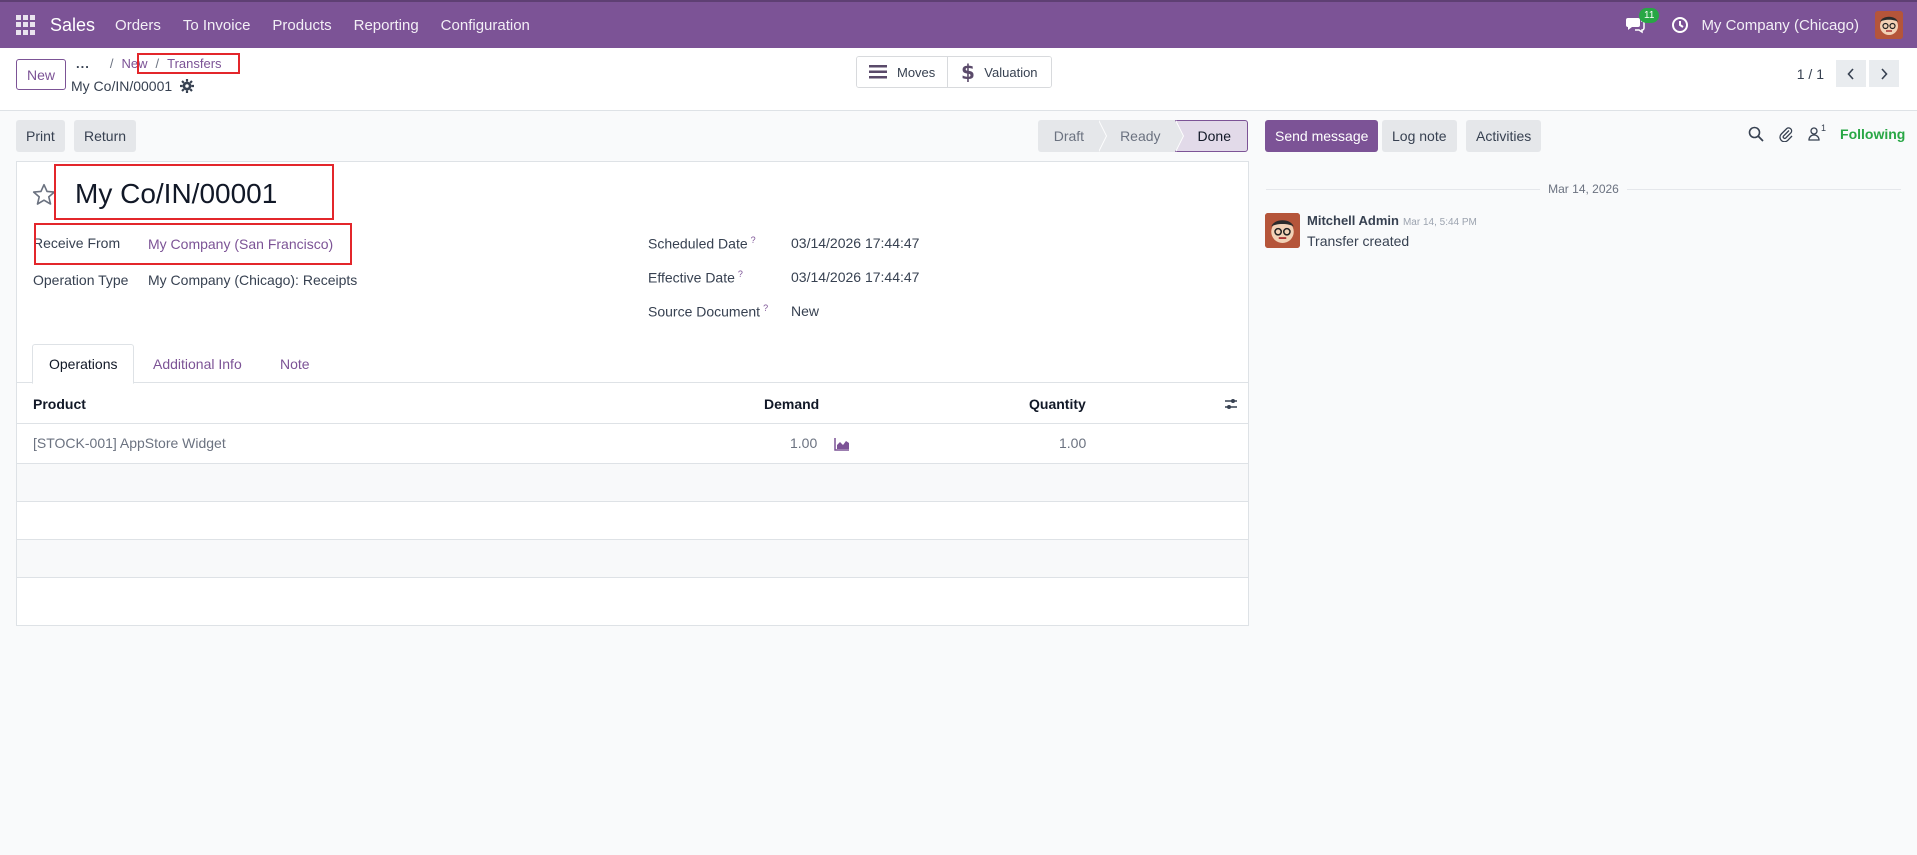 This screenshot has height=855, width=1917. I want to click on messaging-button: 11, so click(1642, 22).